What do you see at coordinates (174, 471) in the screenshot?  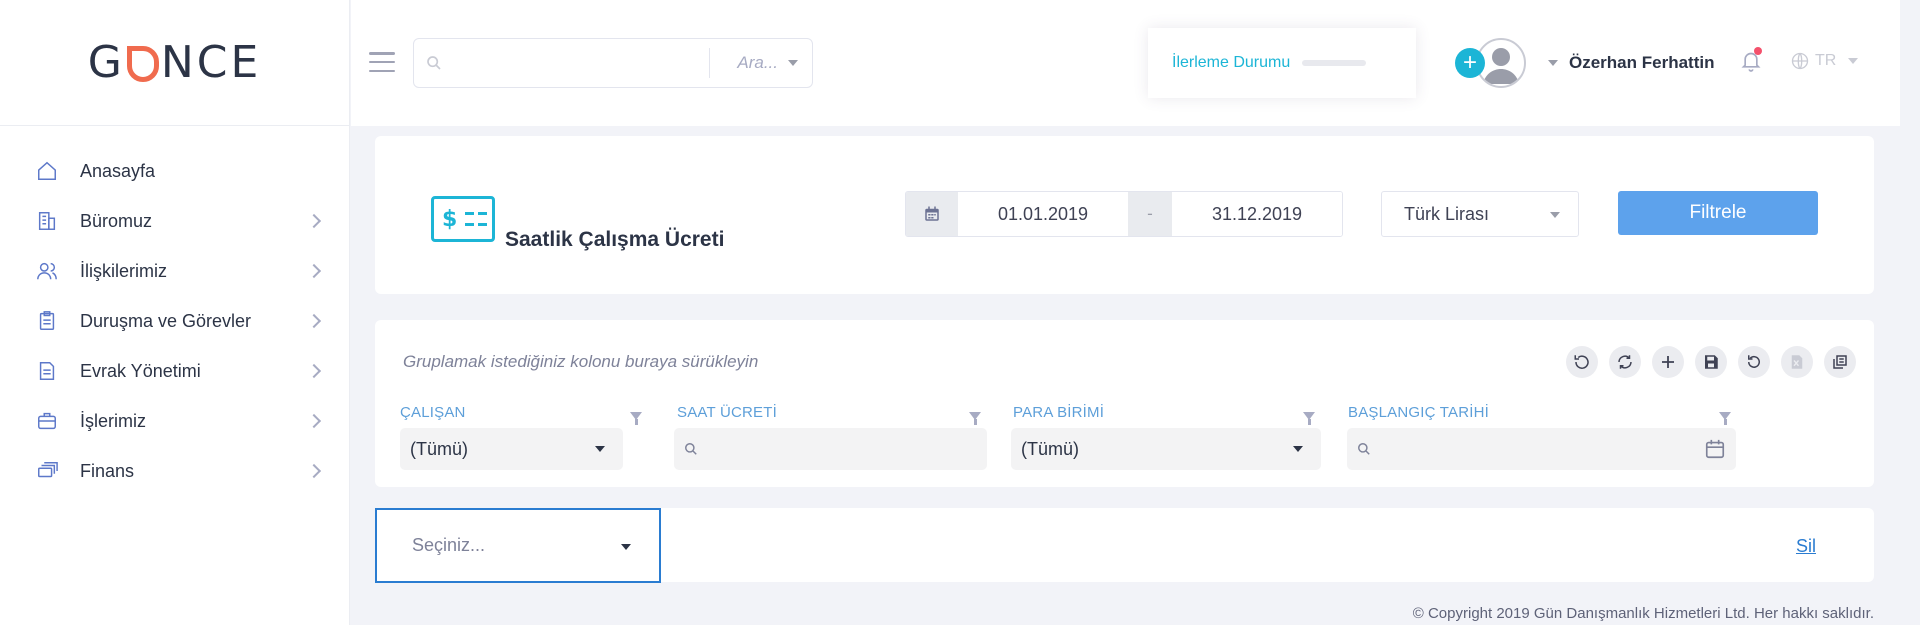 I see `sidebar-item-finans: Finans` at bounding box center [174, 471].